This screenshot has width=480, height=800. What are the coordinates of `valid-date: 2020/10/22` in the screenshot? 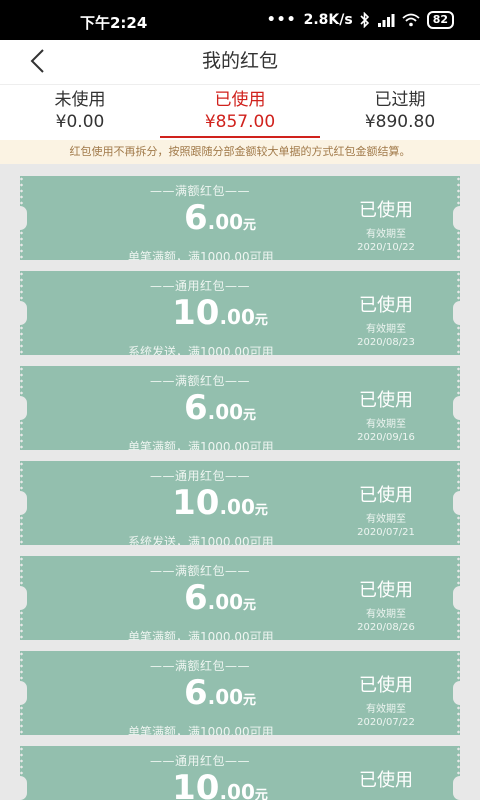 It's located at (386, 247).